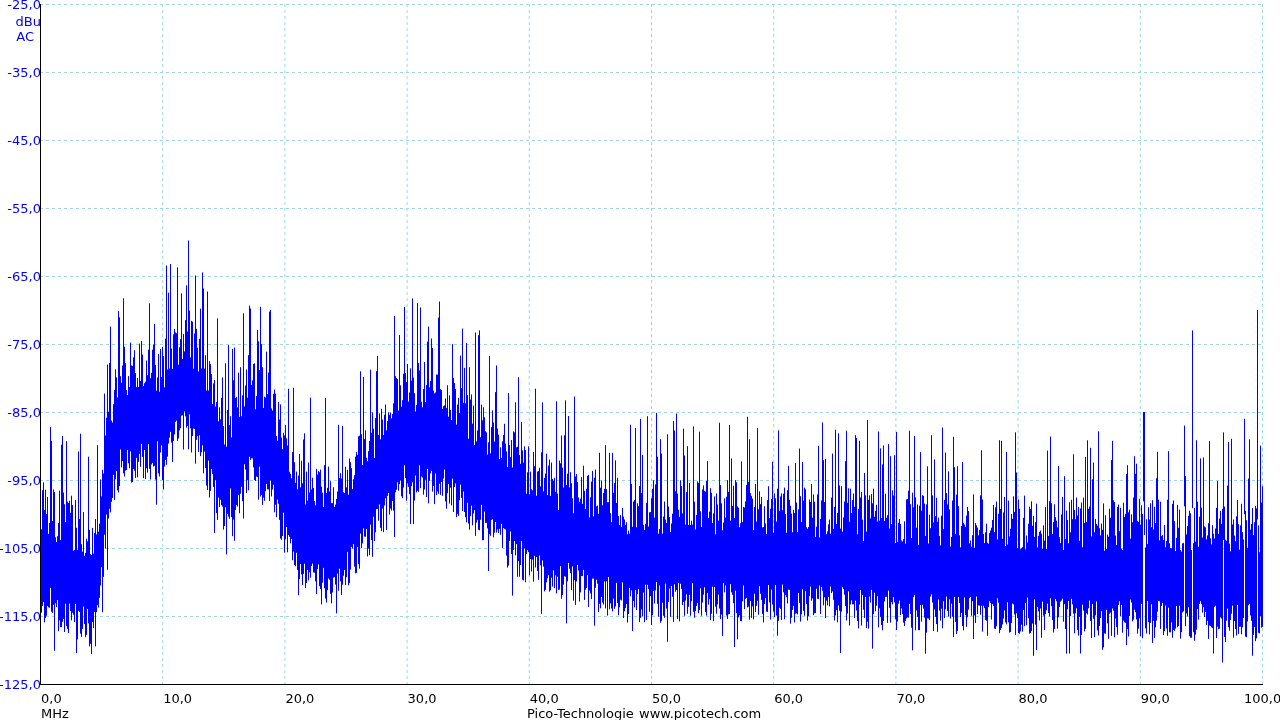 This screenshot has height=720, width=1280. I want to click on y-tick-label: -65,0, so click(24, 276).